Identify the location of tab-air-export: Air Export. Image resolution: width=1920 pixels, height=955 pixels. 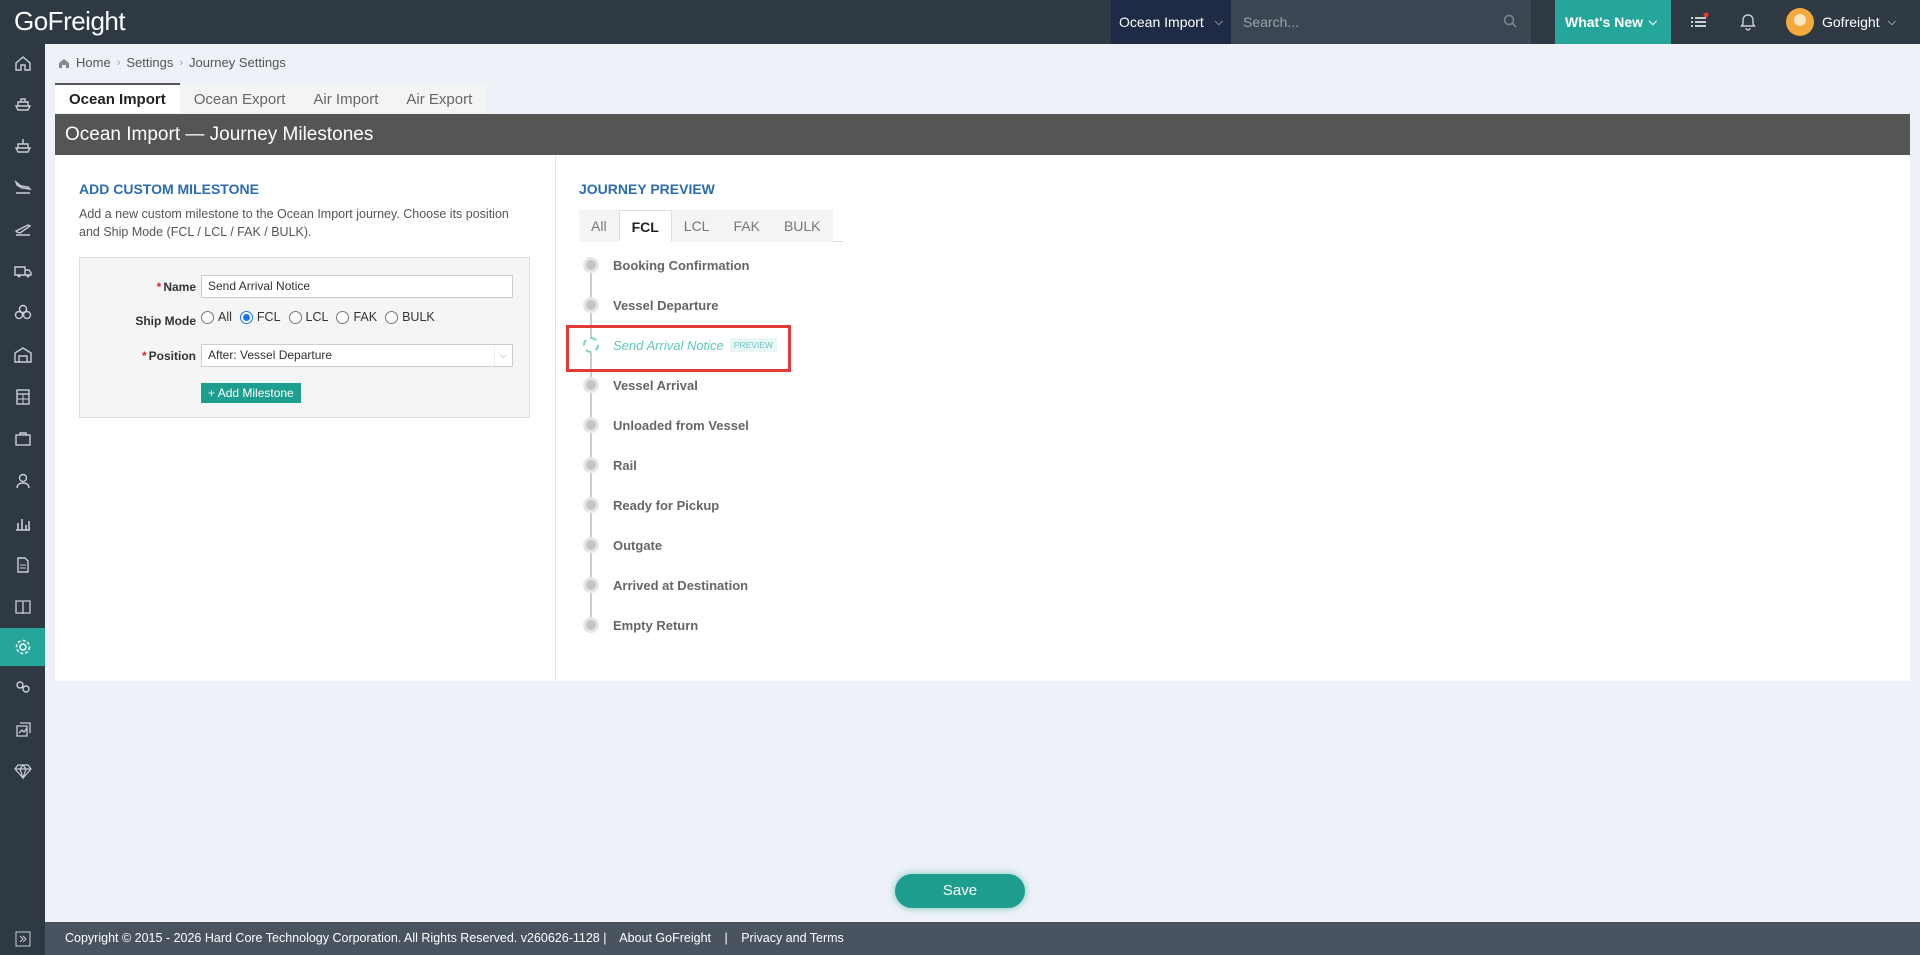
(439, 98).